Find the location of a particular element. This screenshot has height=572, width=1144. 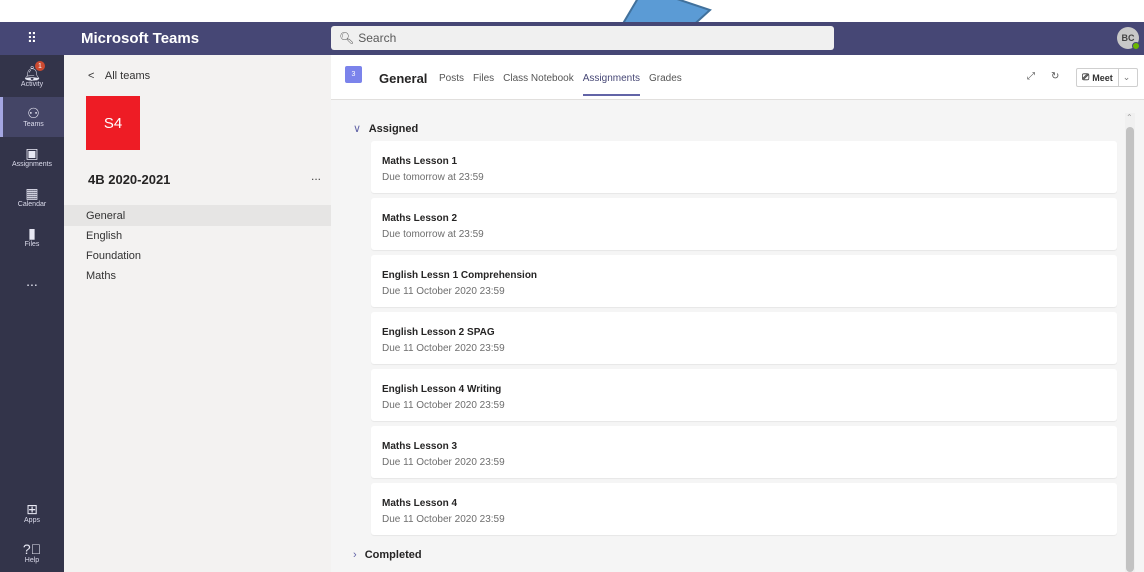

top-margin is located at coordinates (572, 11).